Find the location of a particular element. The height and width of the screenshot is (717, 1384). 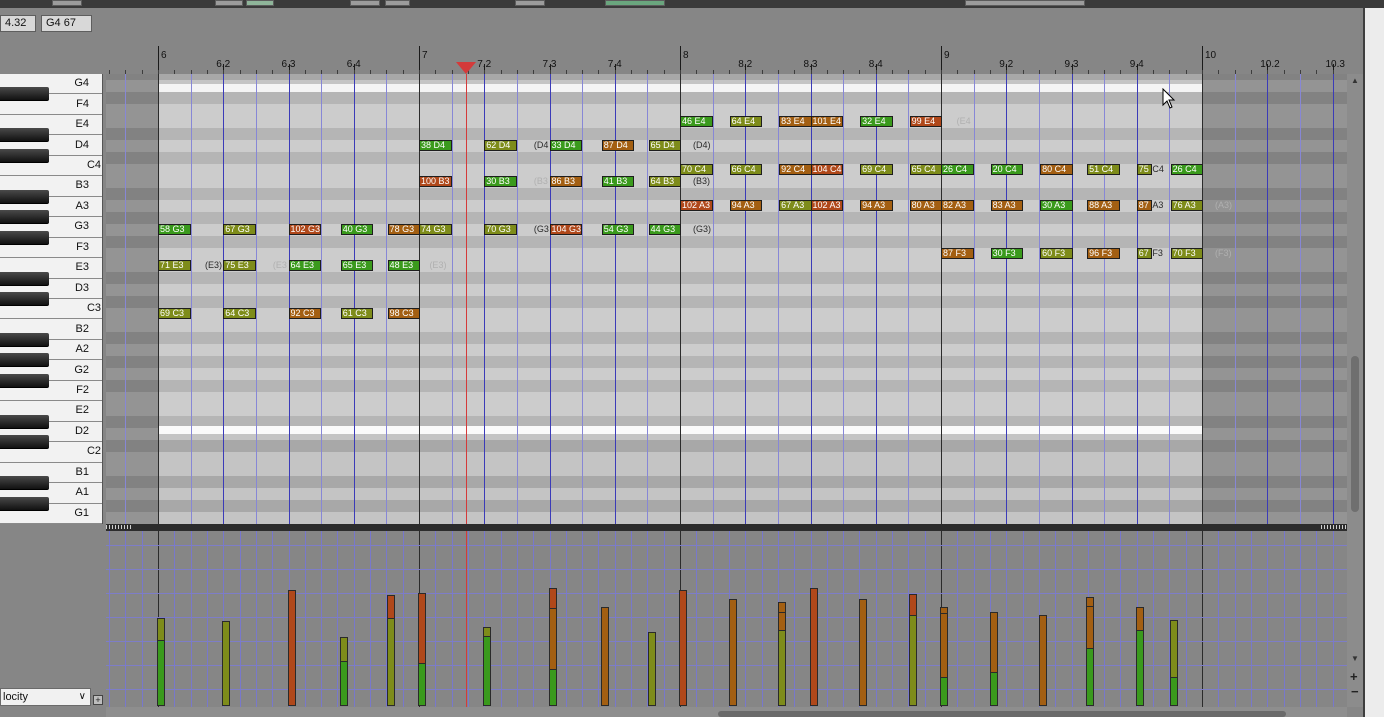

playhead-marker-icon is located at coordinates (465, 68).